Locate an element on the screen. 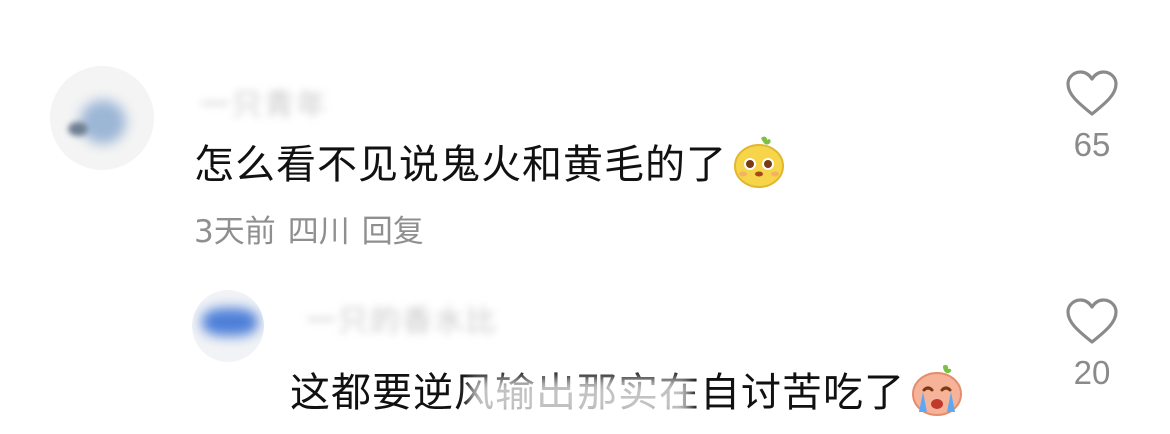  like-count: 20 is located at coordinates (1092, 372).